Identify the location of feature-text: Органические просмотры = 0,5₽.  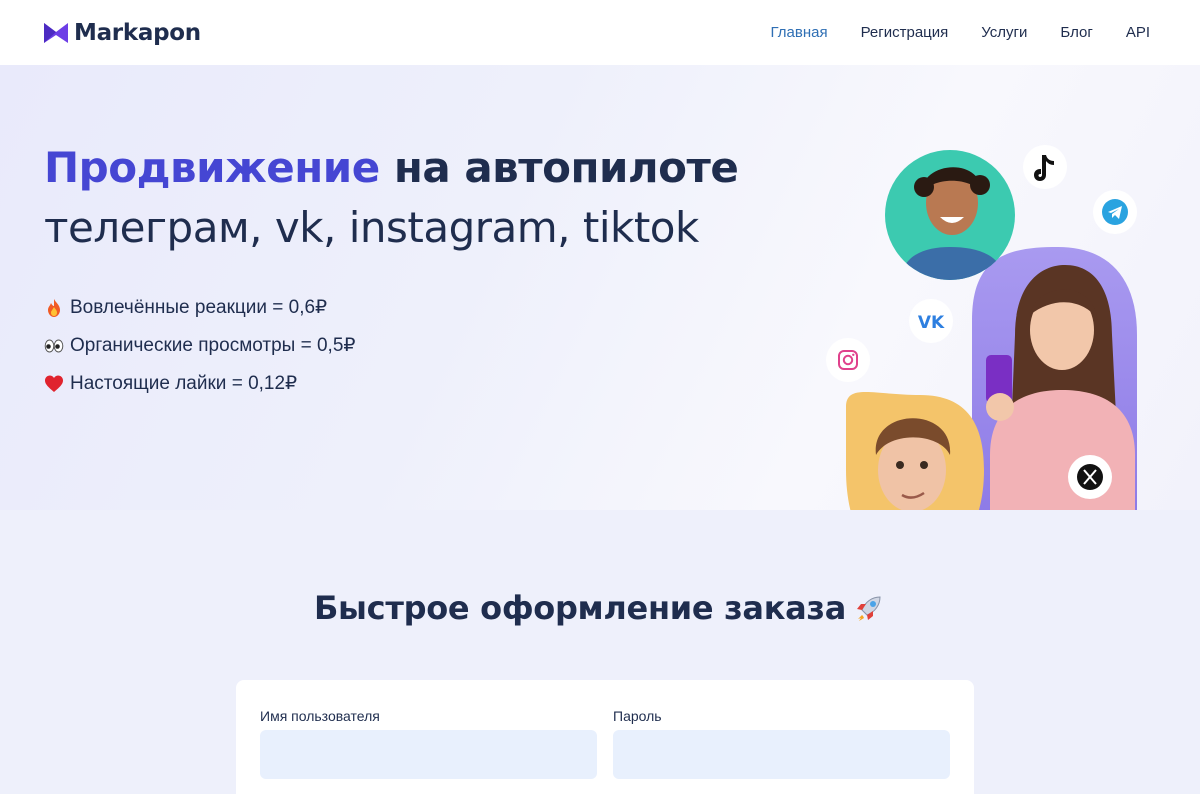
(213, 345).